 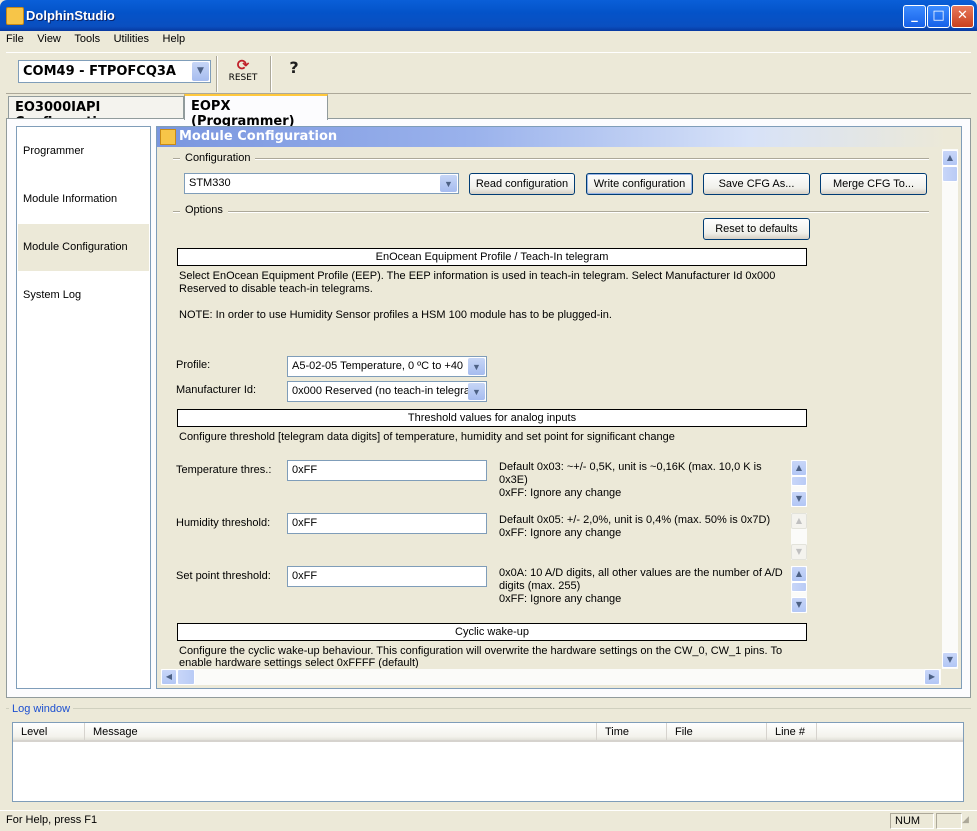 I want to click on configuration-group-label: Configuration, so click(x=218, y=158).